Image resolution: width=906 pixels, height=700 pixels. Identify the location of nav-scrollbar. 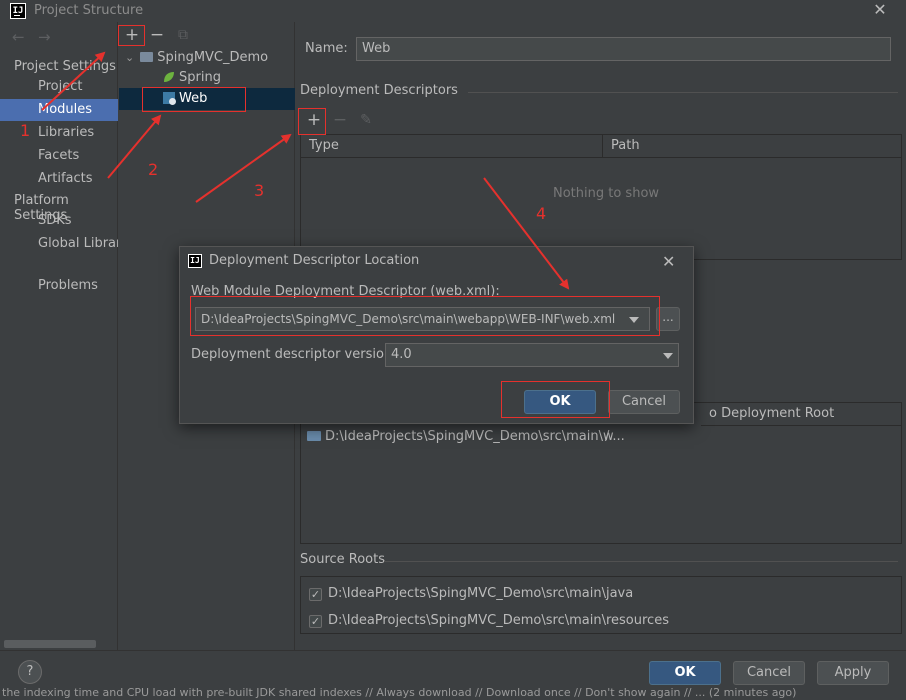
(50, 644).